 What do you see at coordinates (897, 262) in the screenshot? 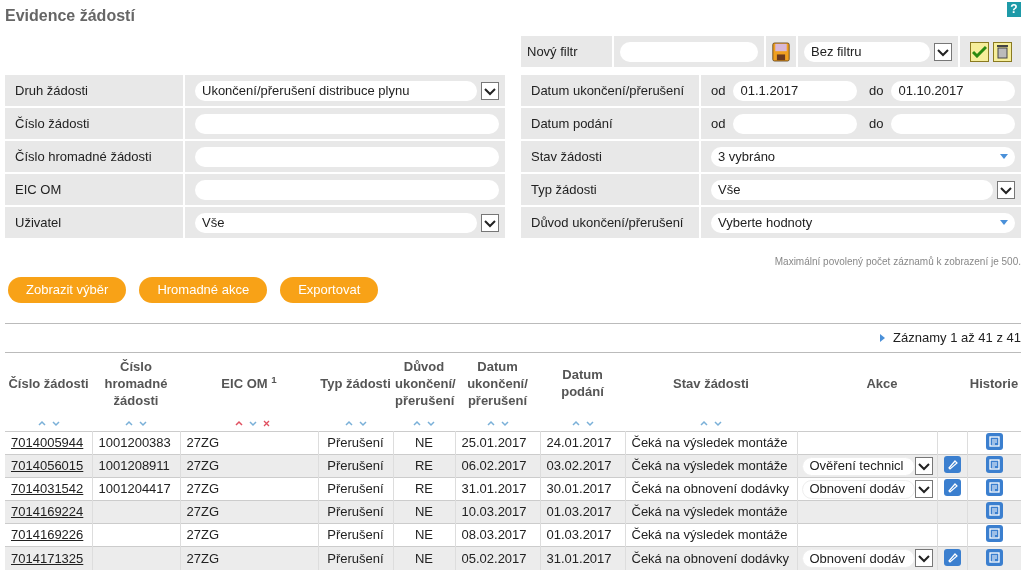
I see `limit-note: Maximální povolený počet záznamů k zobrazení je 500.` at bounding box center [897, 262].